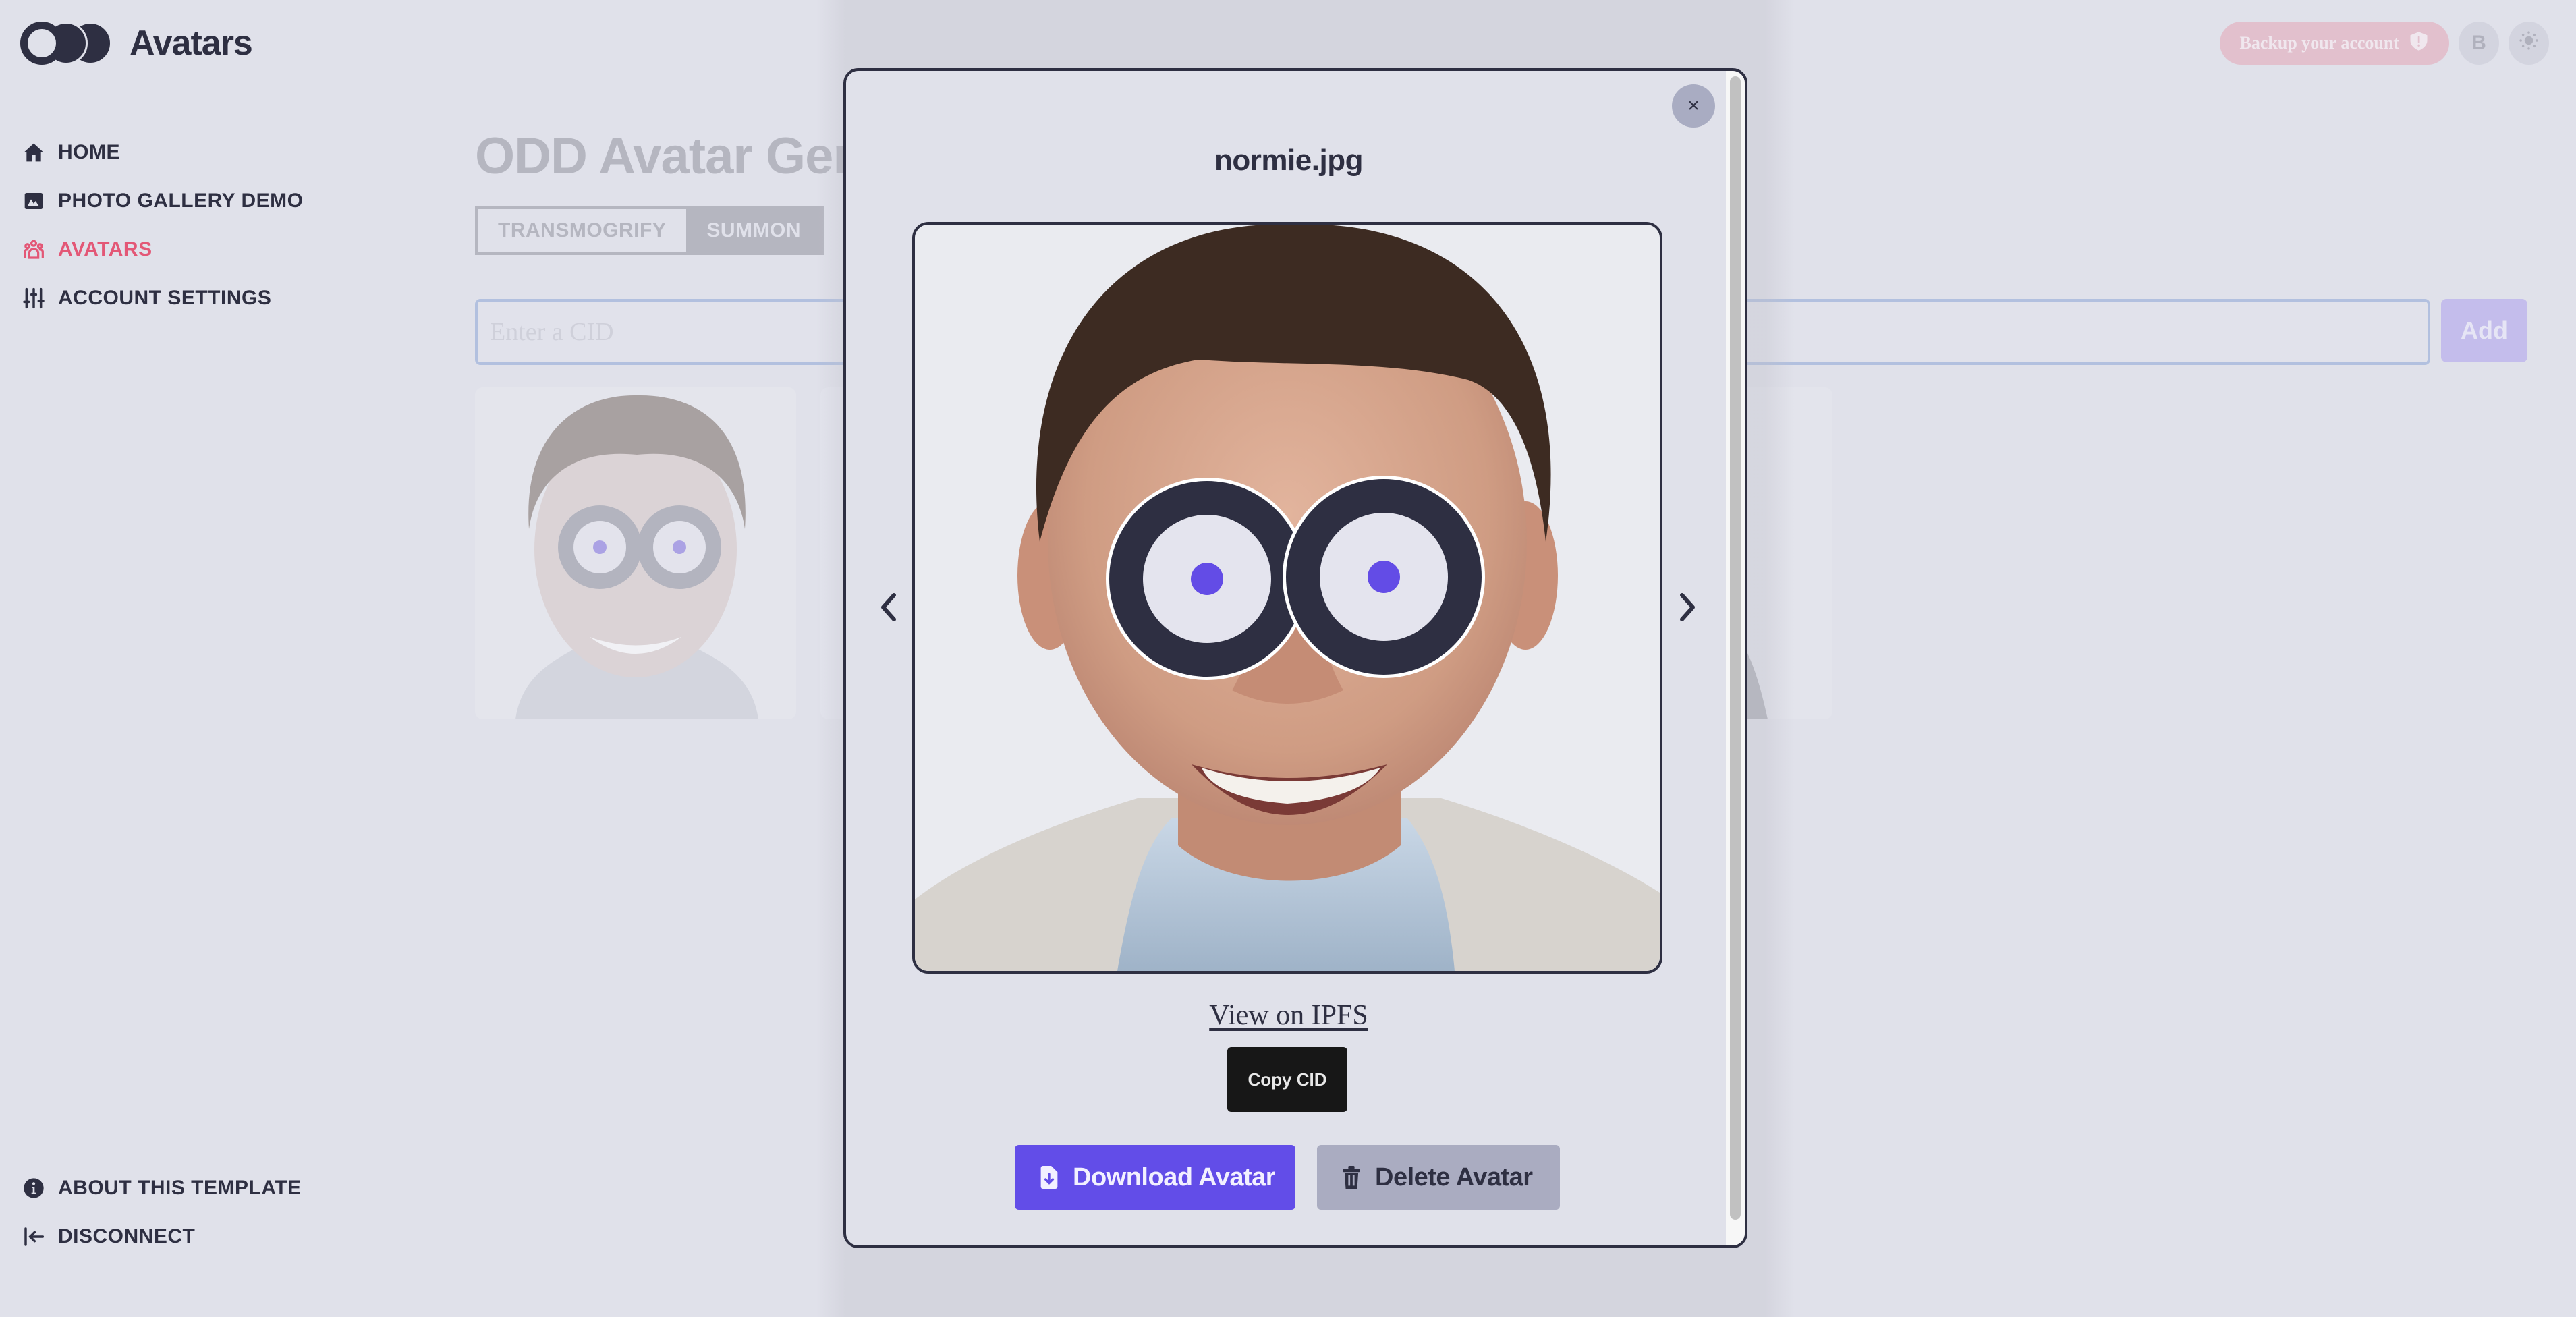  I want to click on modal-title: normie.jpg, so click(1288, 160).